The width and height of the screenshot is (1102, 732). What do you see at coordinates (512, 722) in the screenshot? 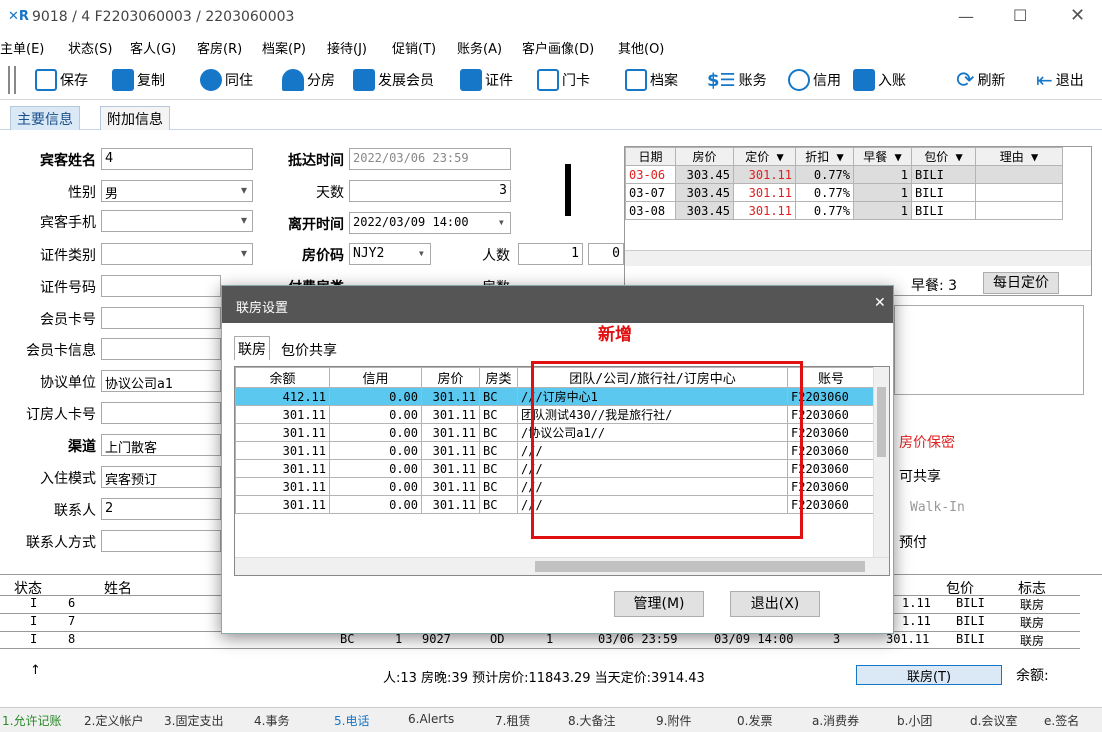
I see `tab-rental: 7.租赁` at bounding box center [512, 722].